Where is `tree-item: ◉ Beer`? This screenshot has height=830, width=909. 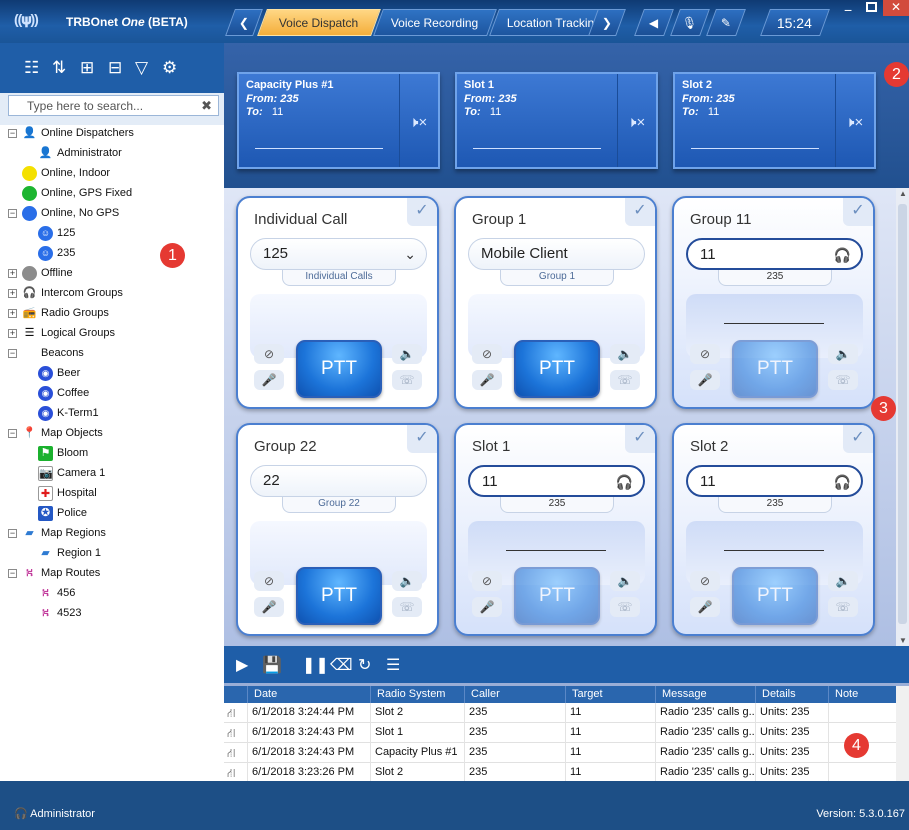 tree-item: ◉ Beer is located at coordinates (112, 373).